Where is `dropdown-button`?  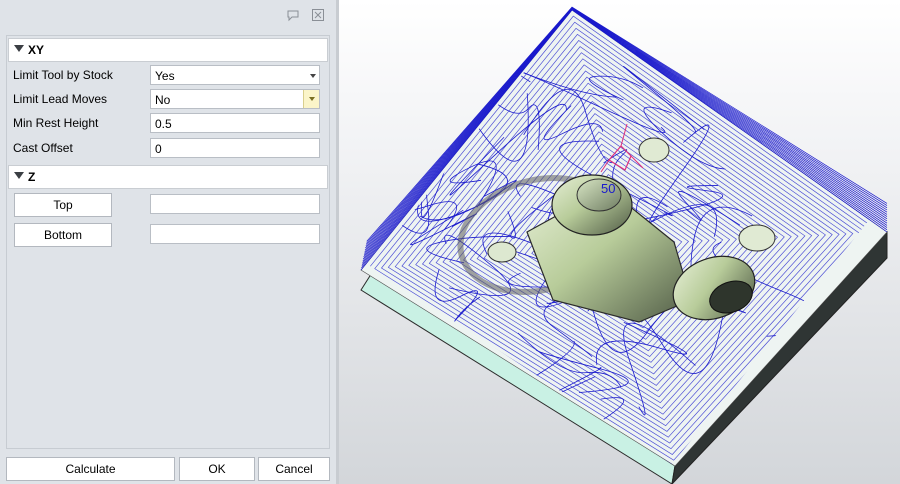 dropdown-button is located at coordinates (311, 99).